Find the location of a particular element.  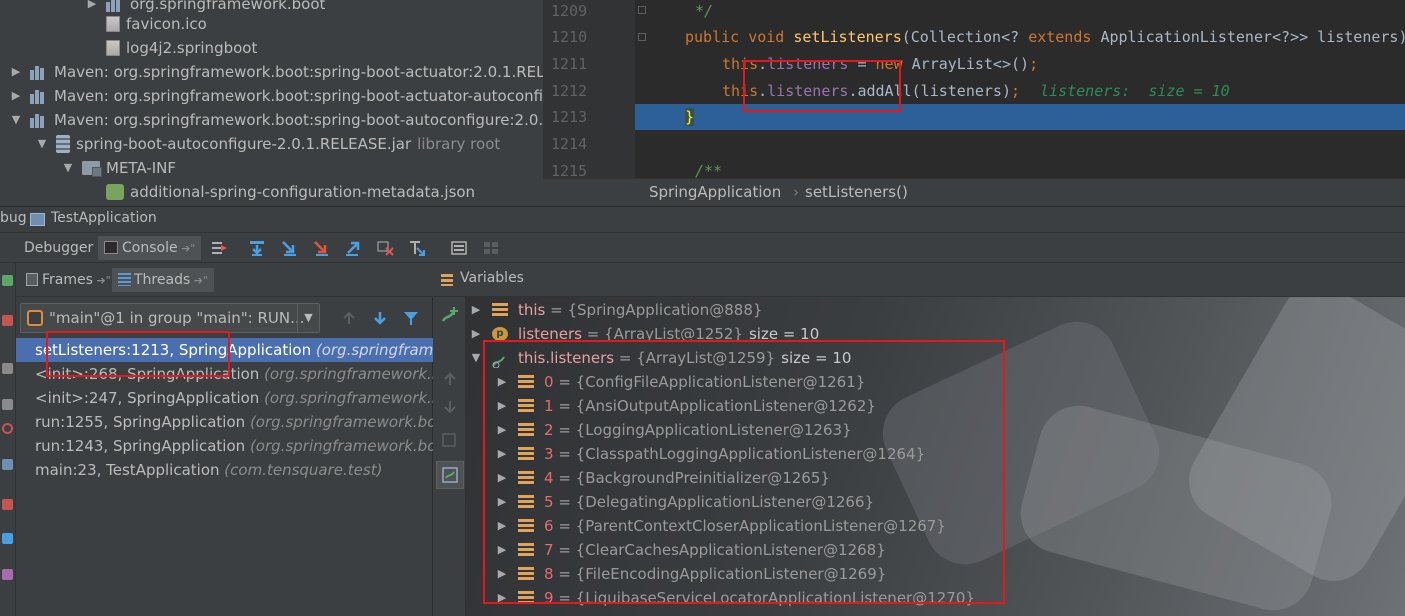

line-number: 1212 is located at coordinates (569, 91).